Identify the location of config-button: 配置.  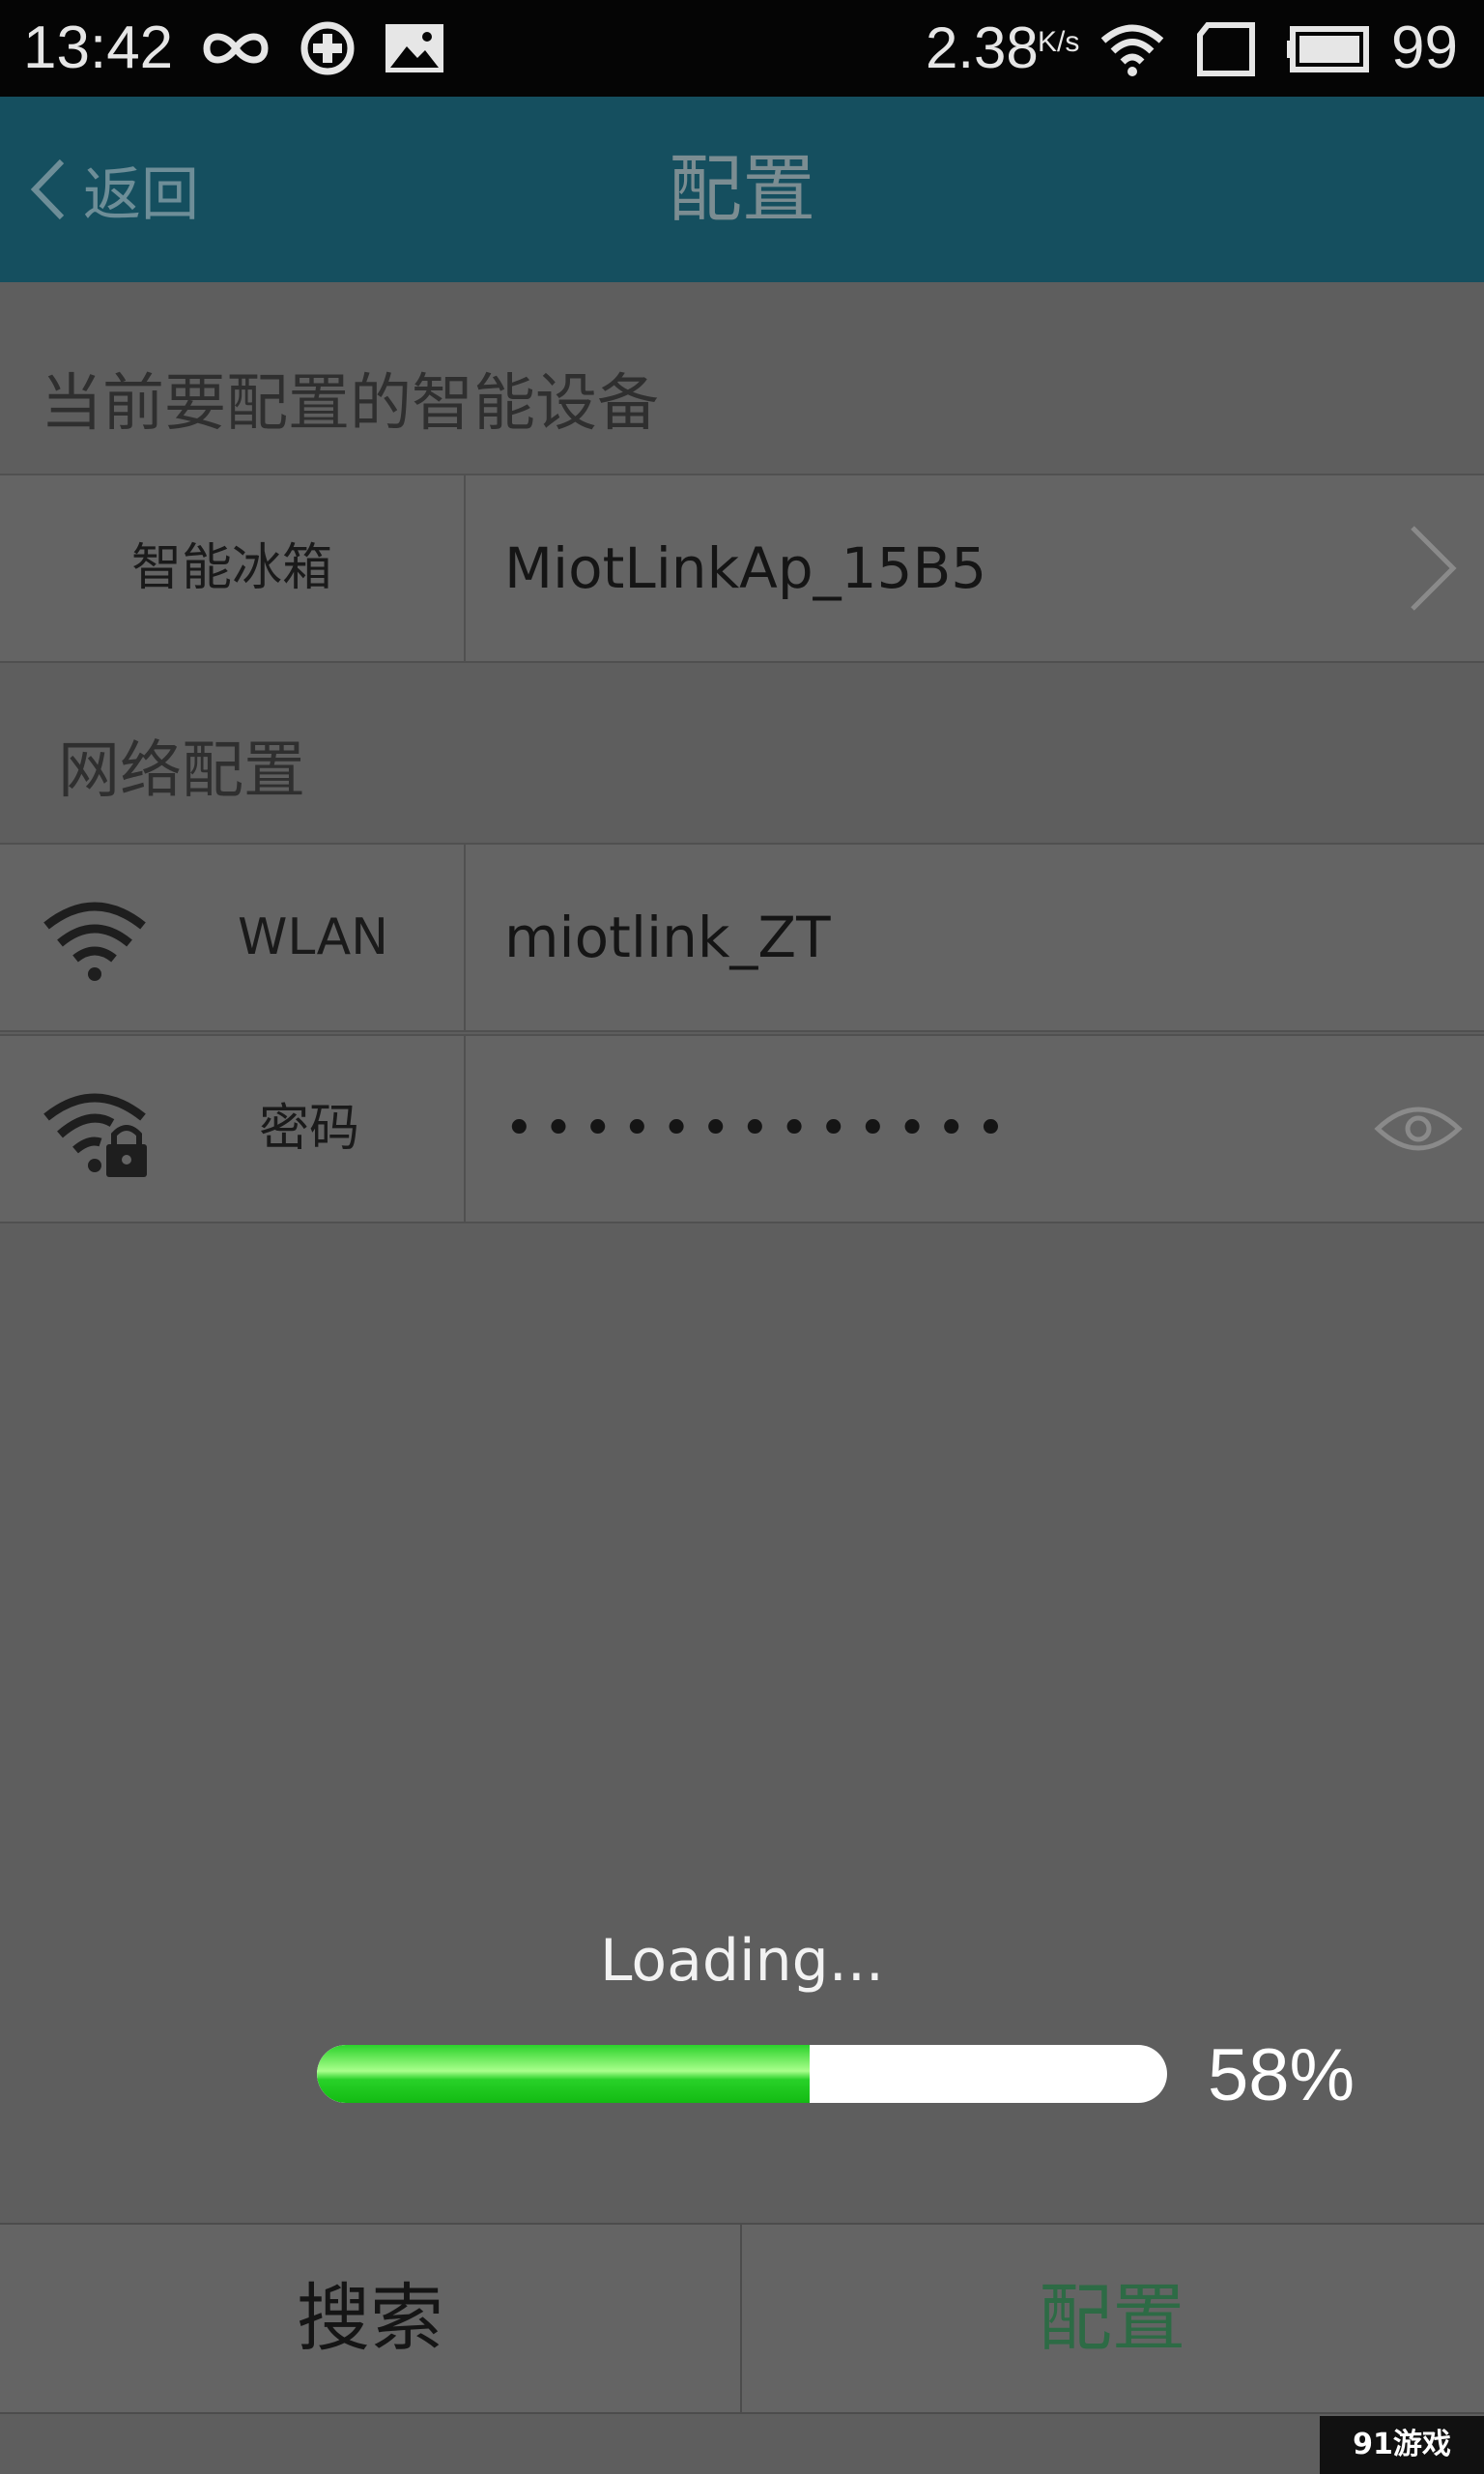
(1112, 2318).